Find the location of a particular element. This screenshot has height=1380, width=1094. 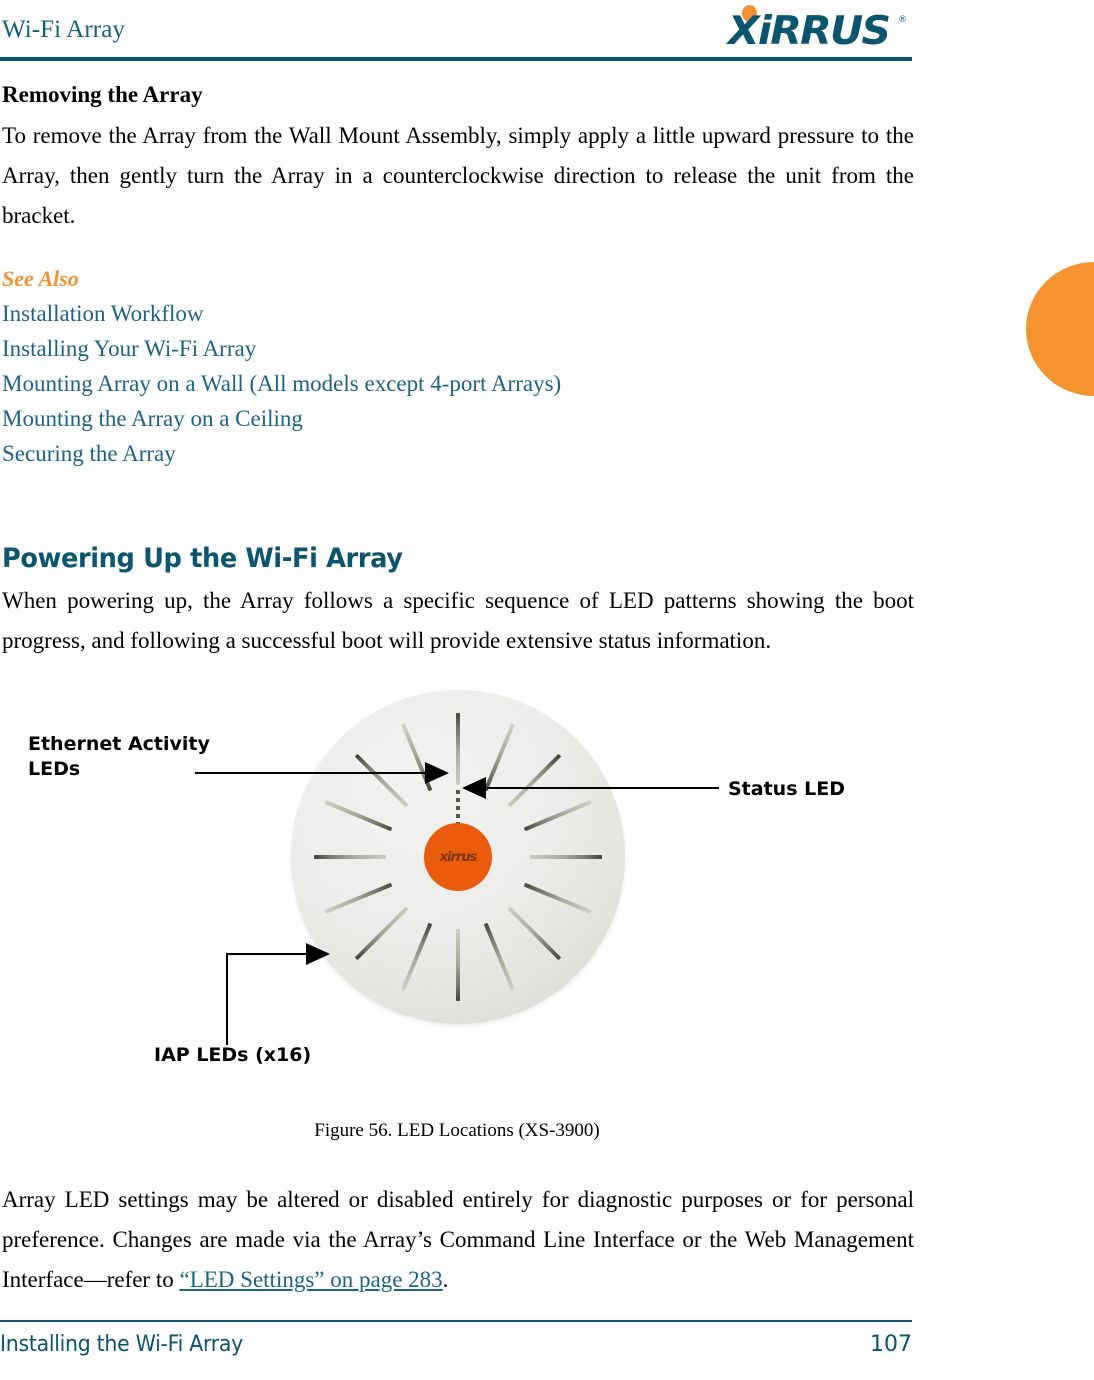

callout-ethernet-activity-leds: Ethernet Activity LEDs is located at coordinates (119, 756).